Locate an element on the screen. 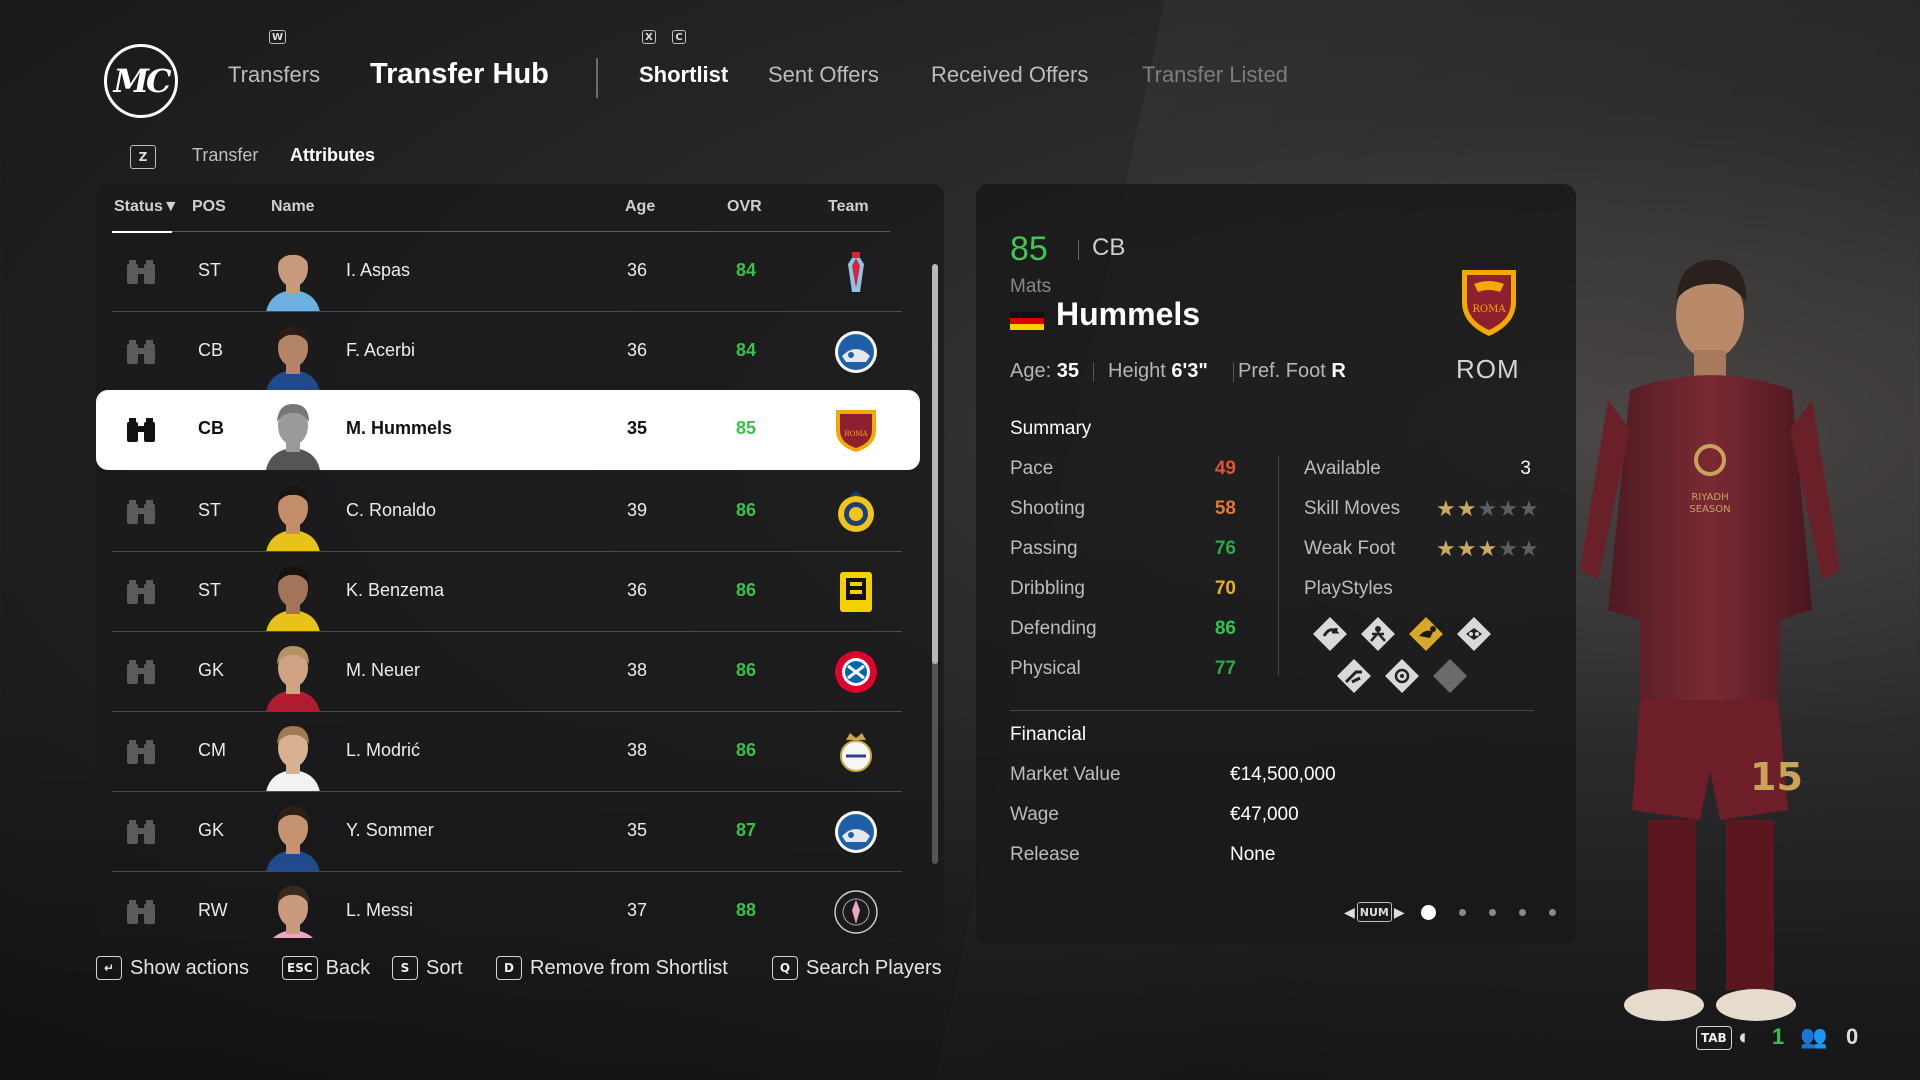  page-indicator: ◀ NUM ▶ is located at coordinates (1450, 912).